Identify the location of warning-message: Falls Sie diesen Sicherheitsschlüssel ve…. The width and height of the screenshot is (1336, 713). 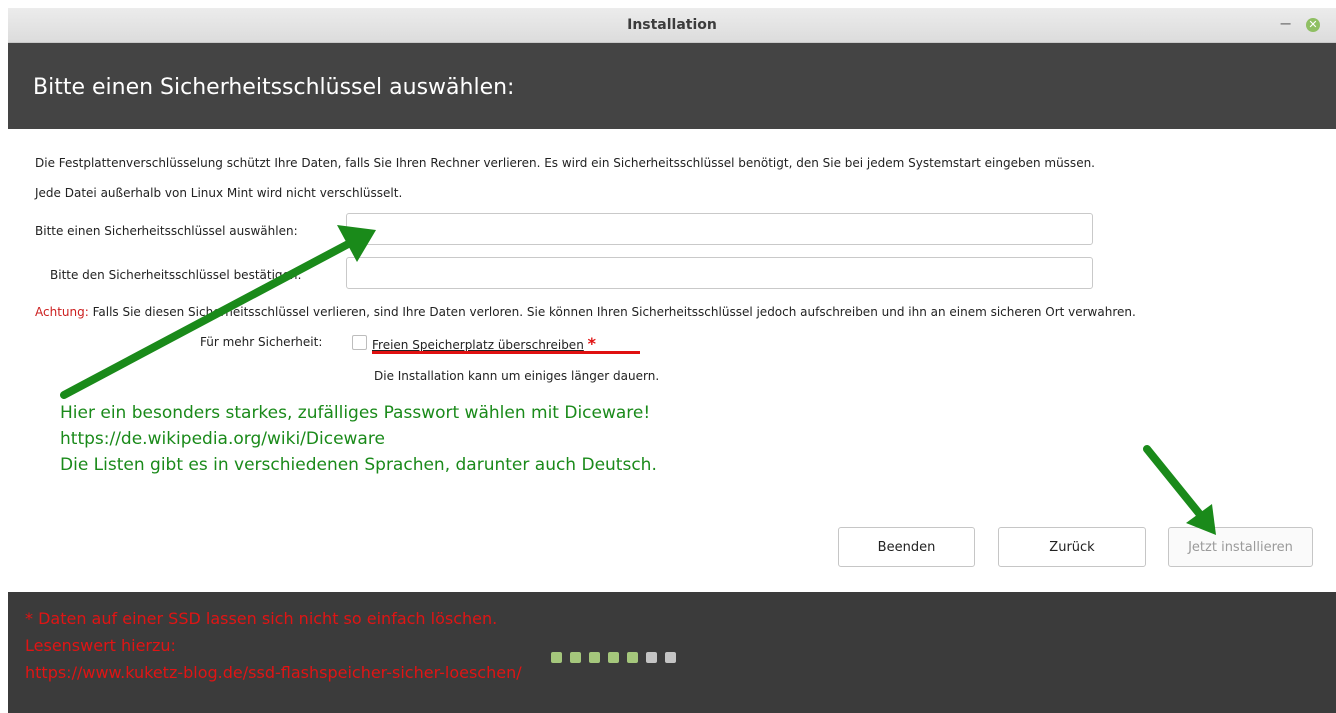
(612, 312).